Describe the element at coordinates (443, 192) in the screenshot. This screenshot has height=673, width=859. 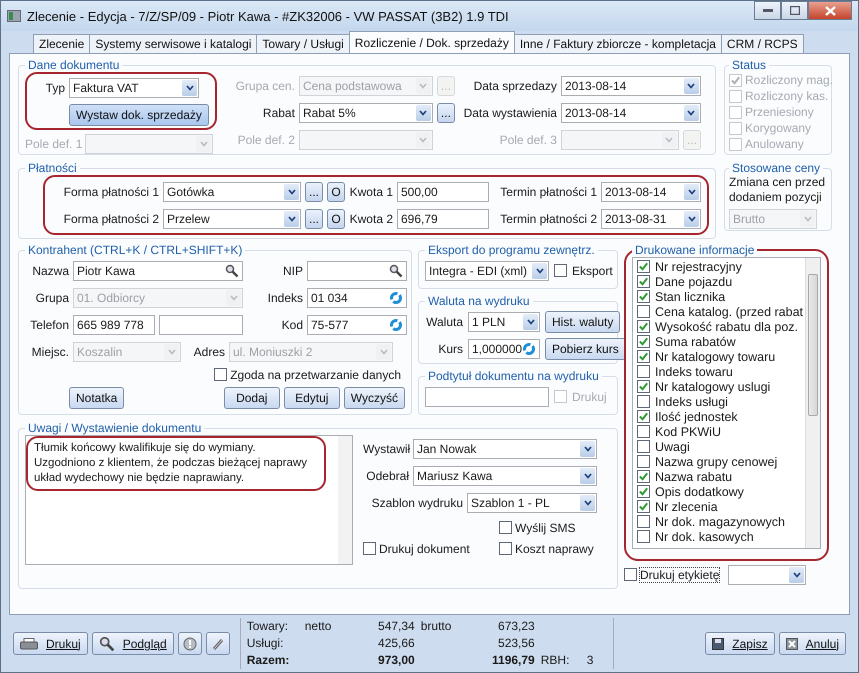
I see `amount-field: 500,00` at that location.